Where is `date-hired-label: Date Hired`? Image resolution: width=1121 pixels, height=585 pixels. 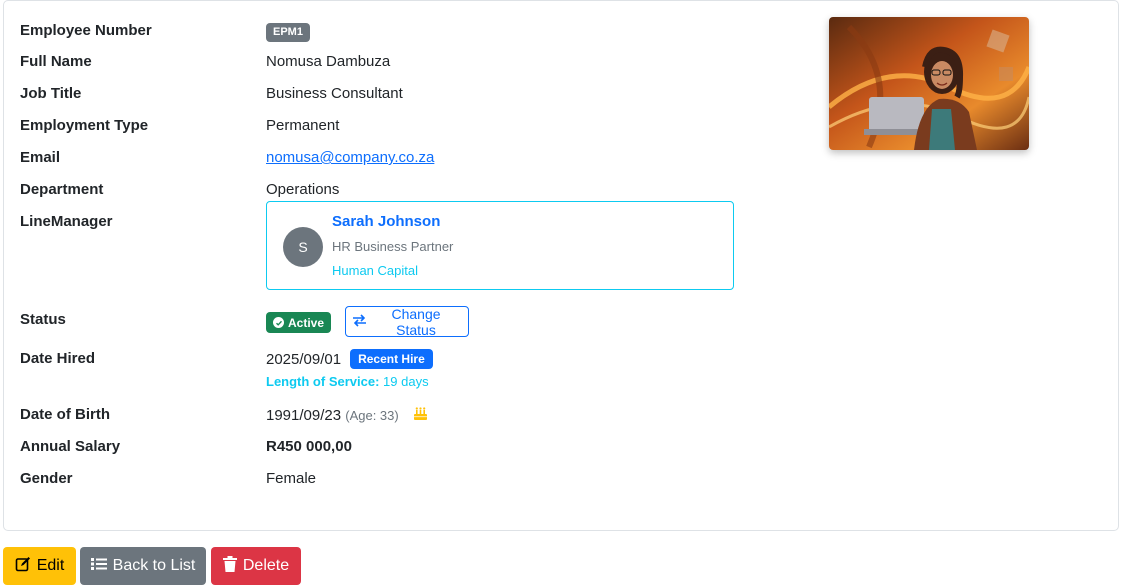
date-hired-label: Date Hired is located at coordinates (58, 358).